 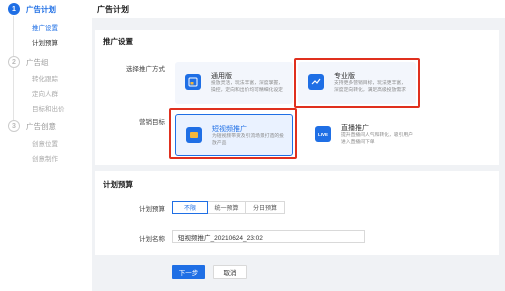 What do you see at coordinates (48, 108) in the screenshot?
I see `substep-goal-bid: 目标和出价` at bounding box center [48, 108].